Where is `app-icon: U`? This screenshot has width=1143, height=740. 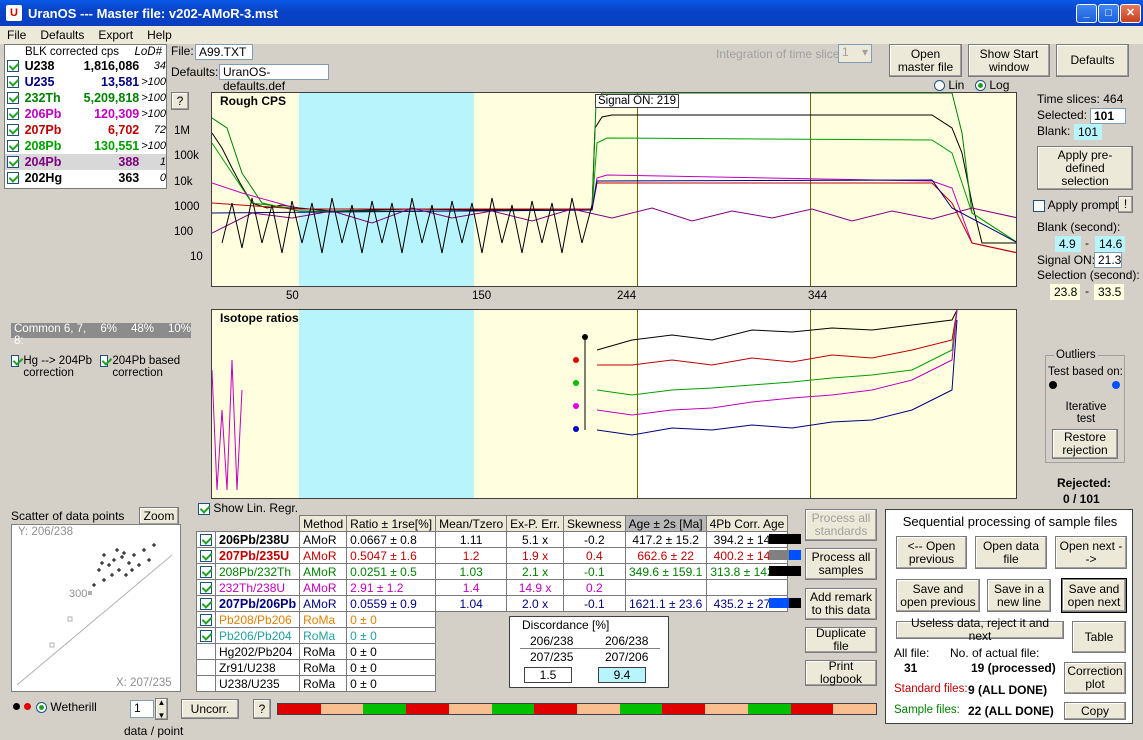 app-icon: U is located at coordinates (14, 13).